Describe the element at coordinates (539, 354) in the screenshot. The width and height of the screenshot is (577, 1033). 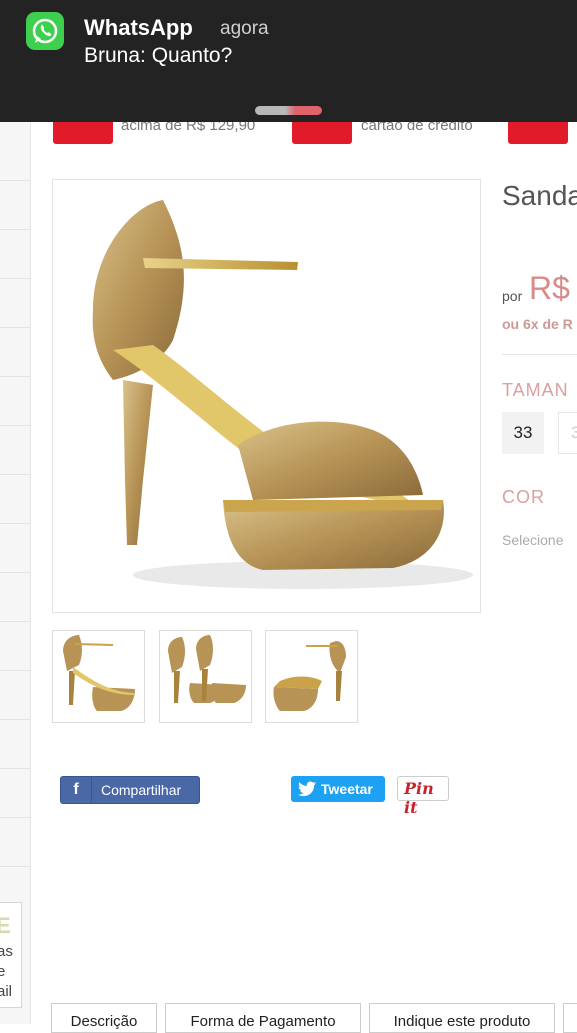
I see `divider` at that location.